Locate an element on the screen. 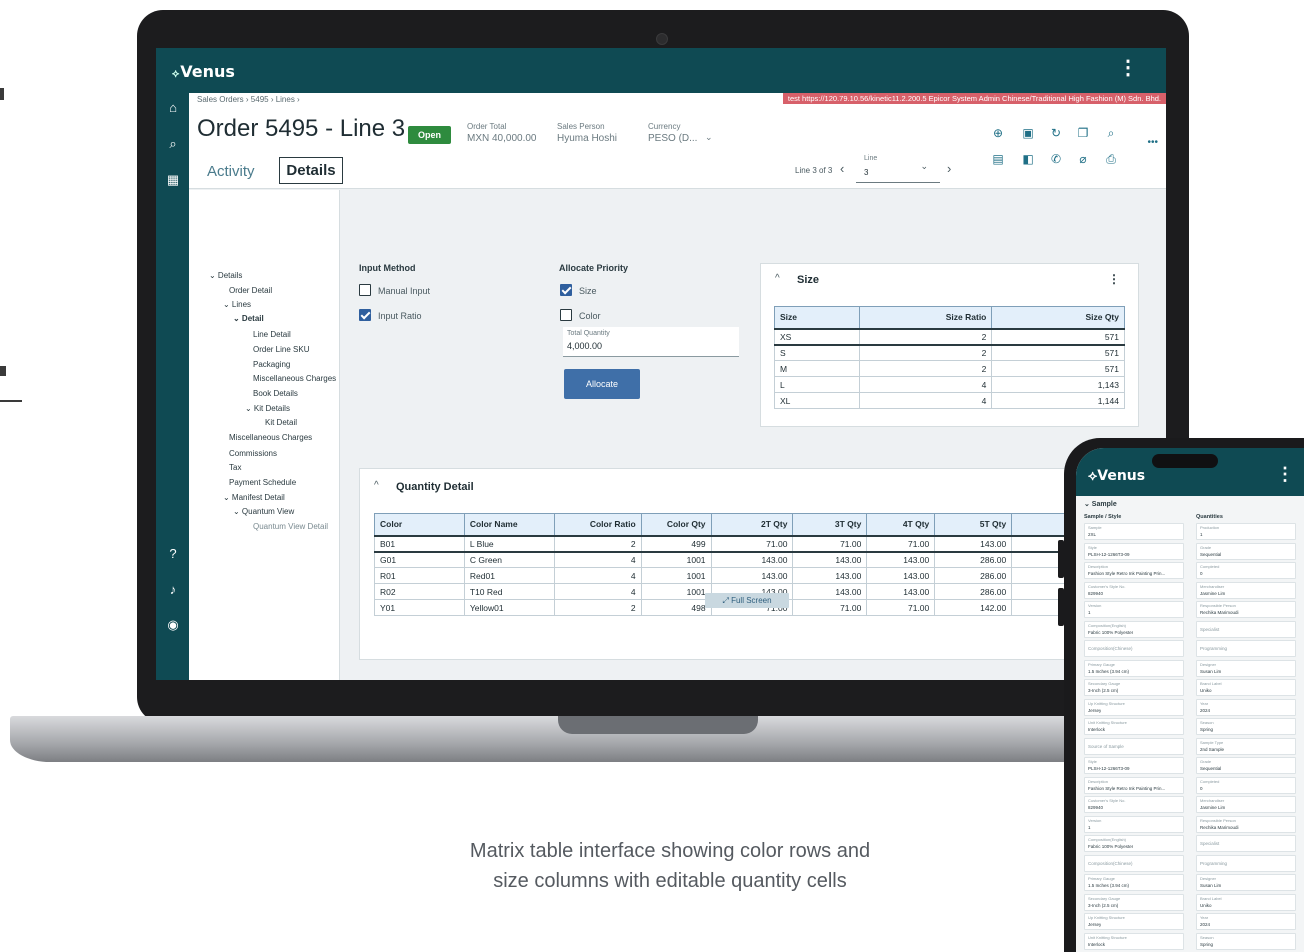 This screenshot has height=952, width=1304. size-priority-checkbox is located at coordinates (566, 290).